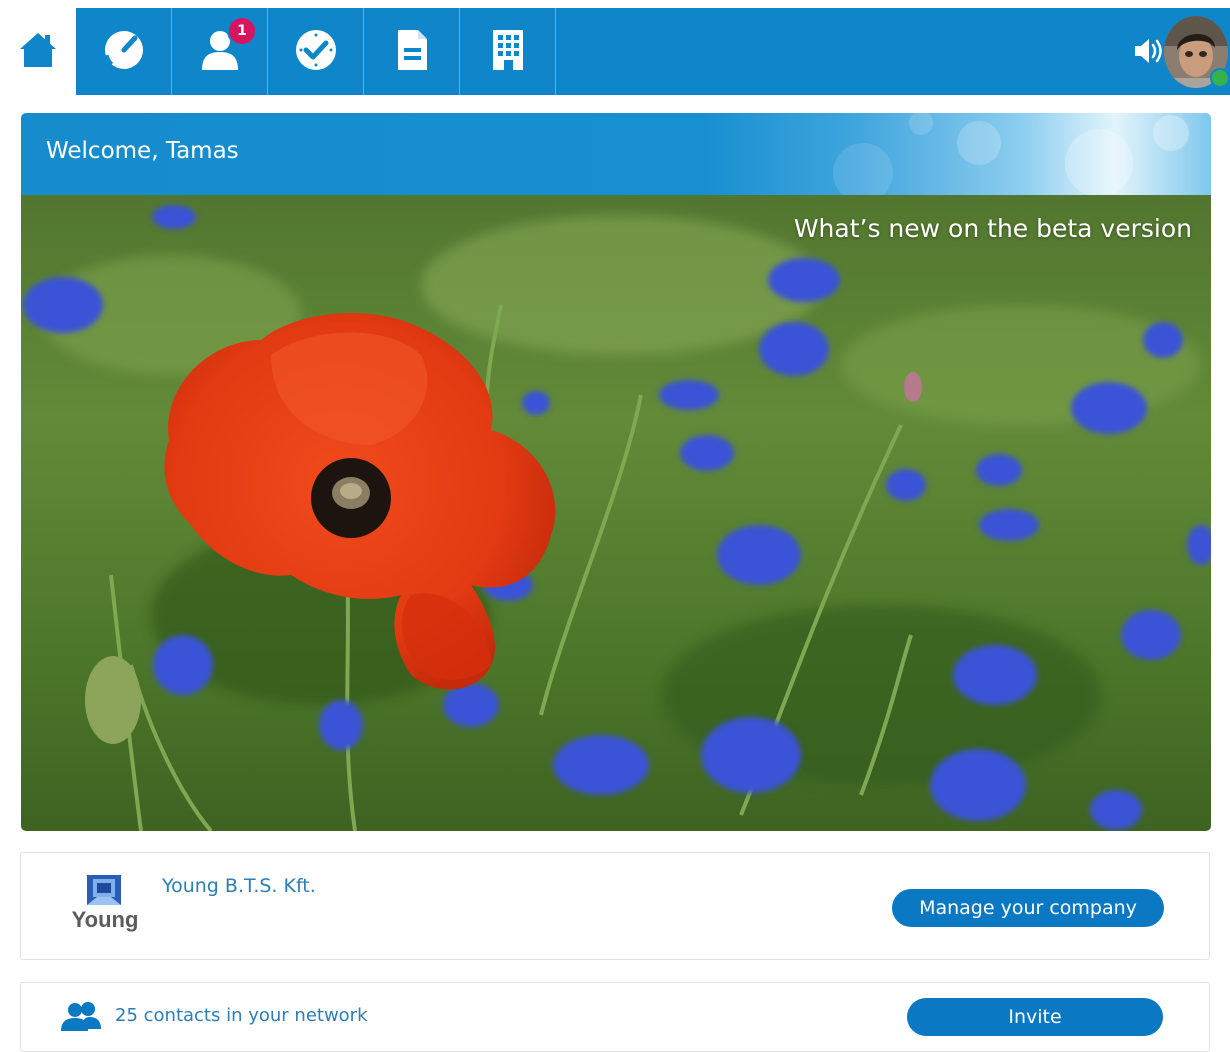  Describe the element at coordinates (1220, 78) in the screenshot. I see `online-status-indicator` at that location.